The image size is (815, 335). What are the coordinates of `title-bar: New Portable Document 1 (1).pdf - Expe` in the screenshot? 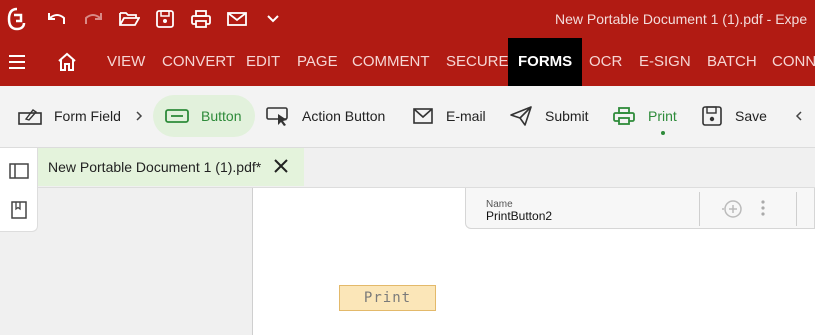 It's located at (407, 19).